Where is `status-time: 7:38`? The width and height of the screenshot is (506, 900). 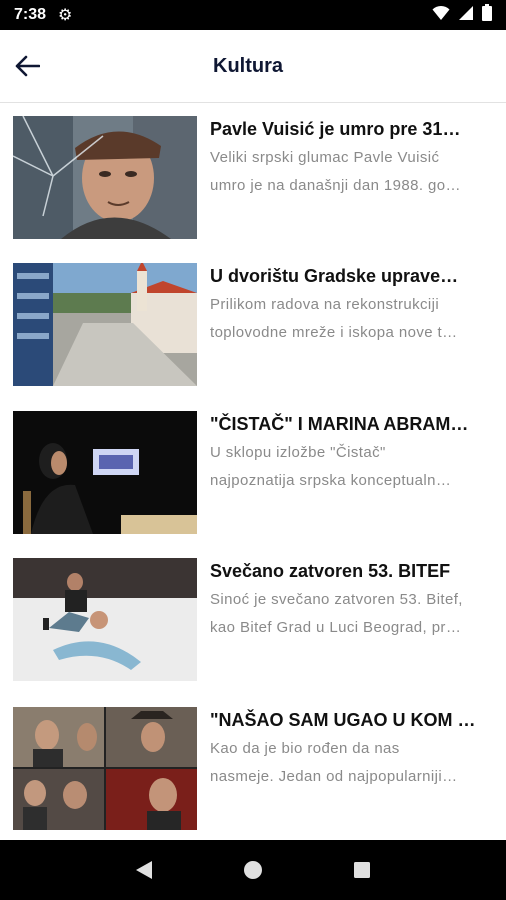 status-time: 7:38 is located at coordinates (30, 14).